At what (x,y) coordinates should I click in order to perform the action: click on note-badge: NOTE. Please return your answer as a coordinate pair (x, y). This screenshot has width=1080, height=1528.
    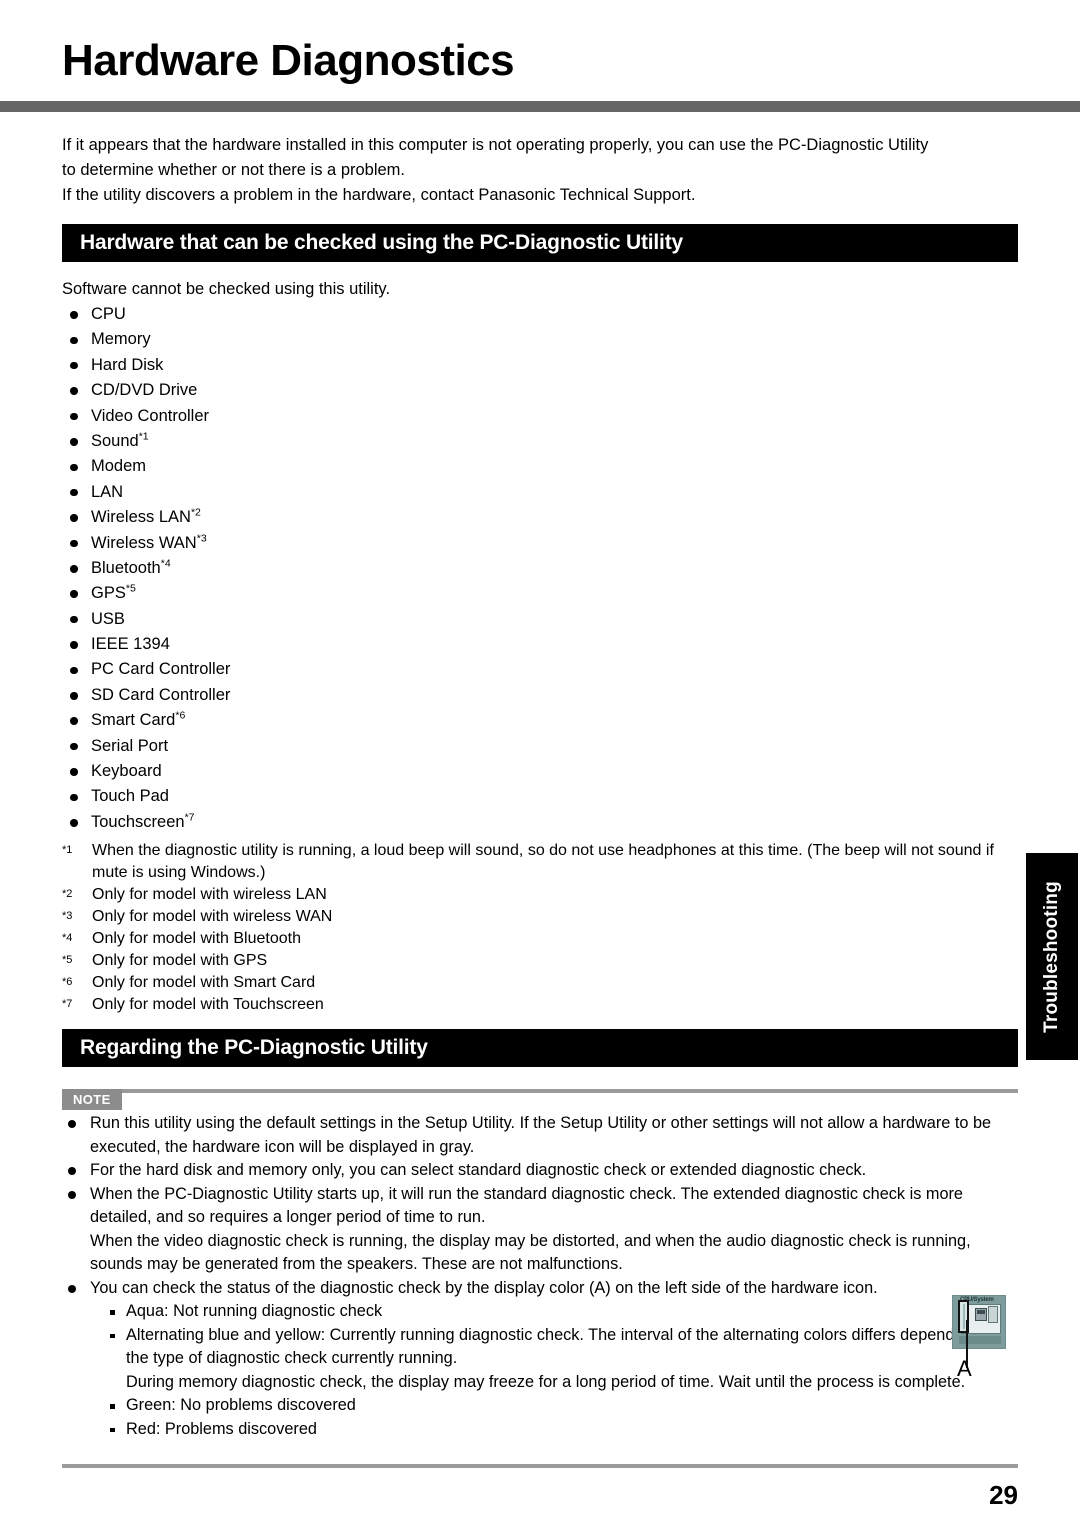
    Looking at the image, I should click on (92, 1099).